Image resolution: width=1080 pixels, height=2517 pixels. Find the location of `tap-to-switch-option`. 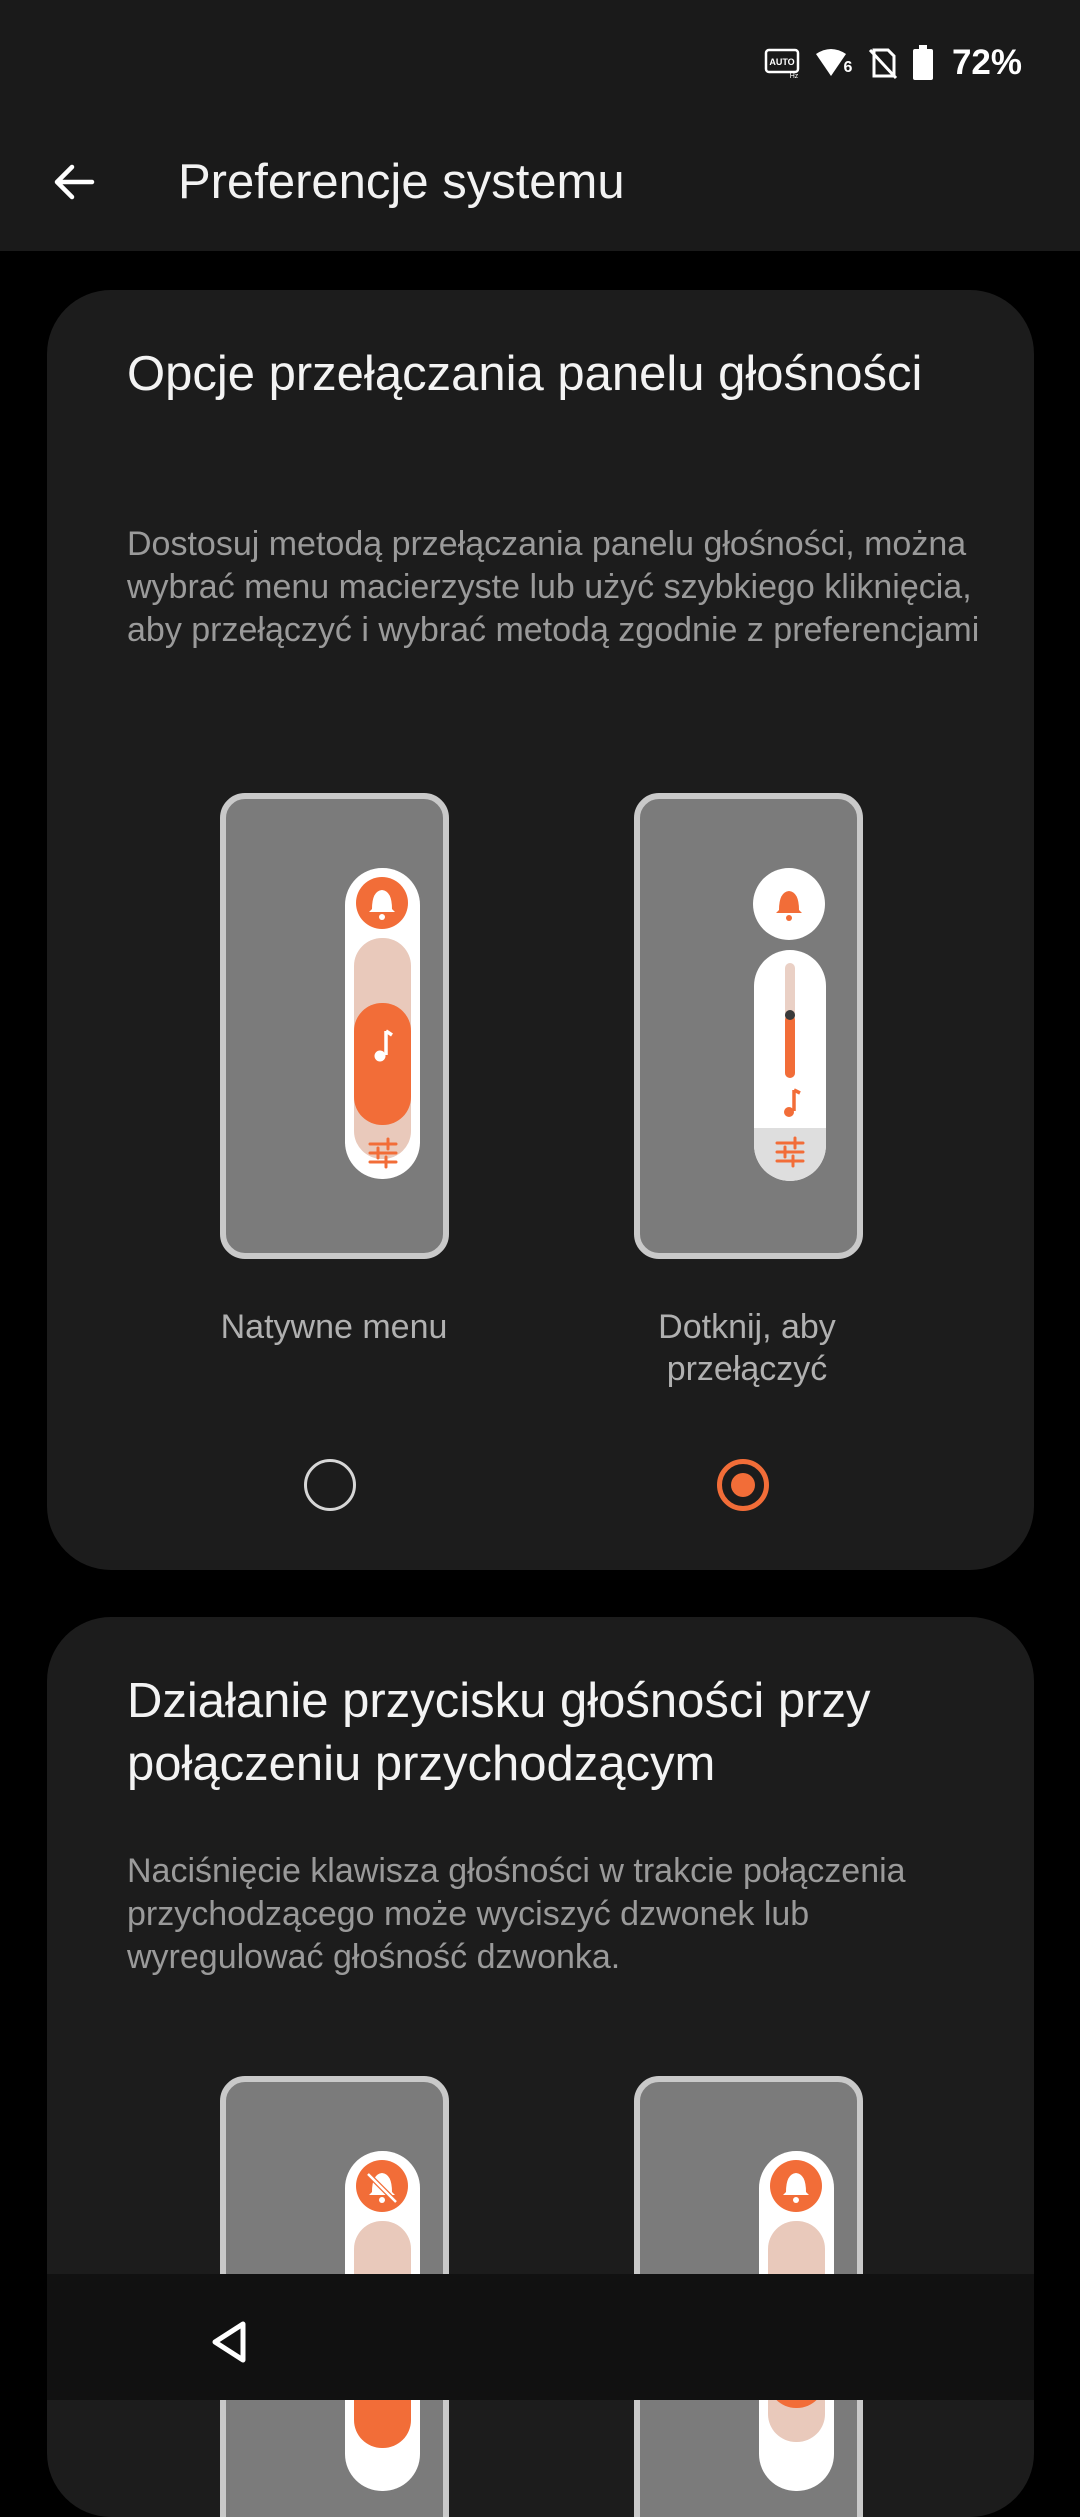

tap-to-switch-option is located at coordinates (748, 1026).